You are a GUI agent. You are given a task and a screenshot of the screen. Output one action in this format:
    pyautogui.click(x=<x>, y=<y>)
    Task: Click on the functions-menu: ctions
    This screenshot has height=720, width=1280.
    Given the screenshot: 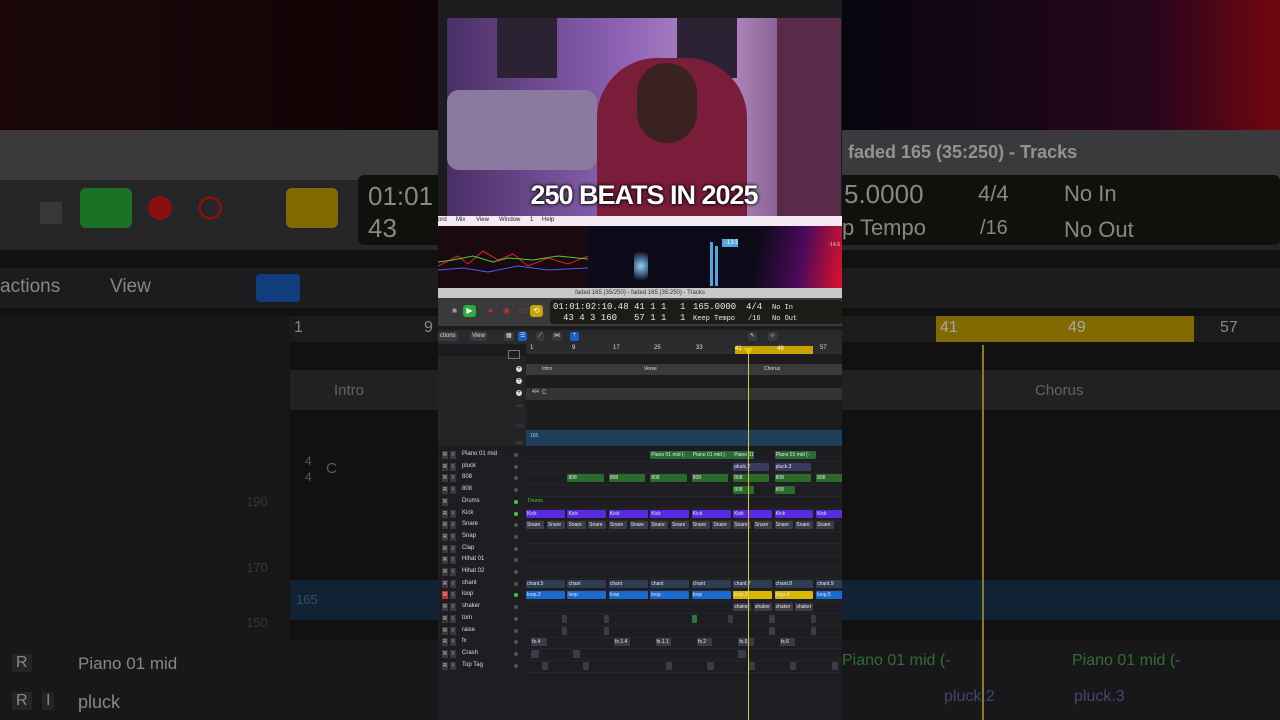 What is the action you would take?
    pyautogui.click(x=448, y=336)
    